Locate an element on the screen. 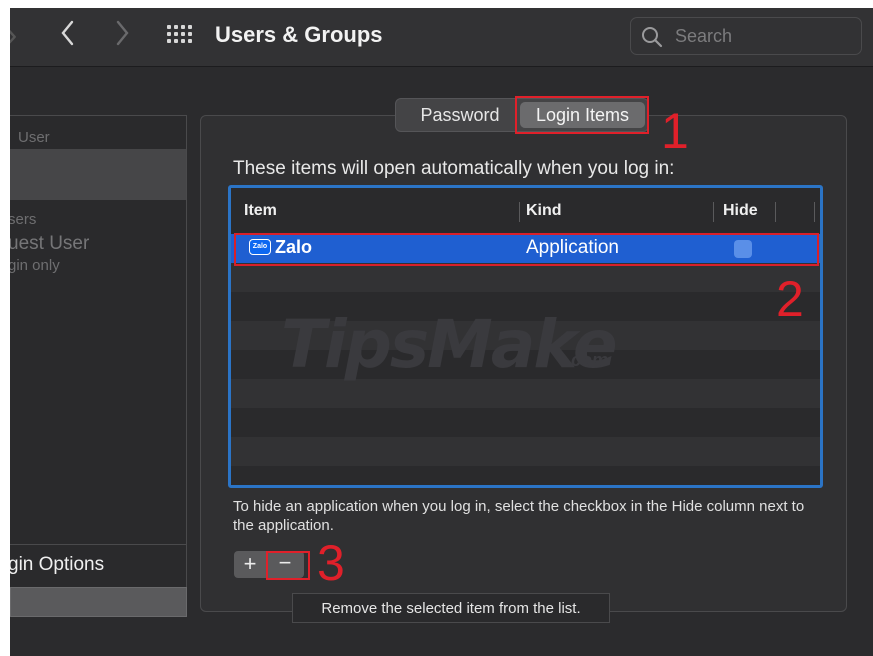 The height and width of the screenshot is (656, 873). column-header-item: Item is located at coordinates (260, 211).